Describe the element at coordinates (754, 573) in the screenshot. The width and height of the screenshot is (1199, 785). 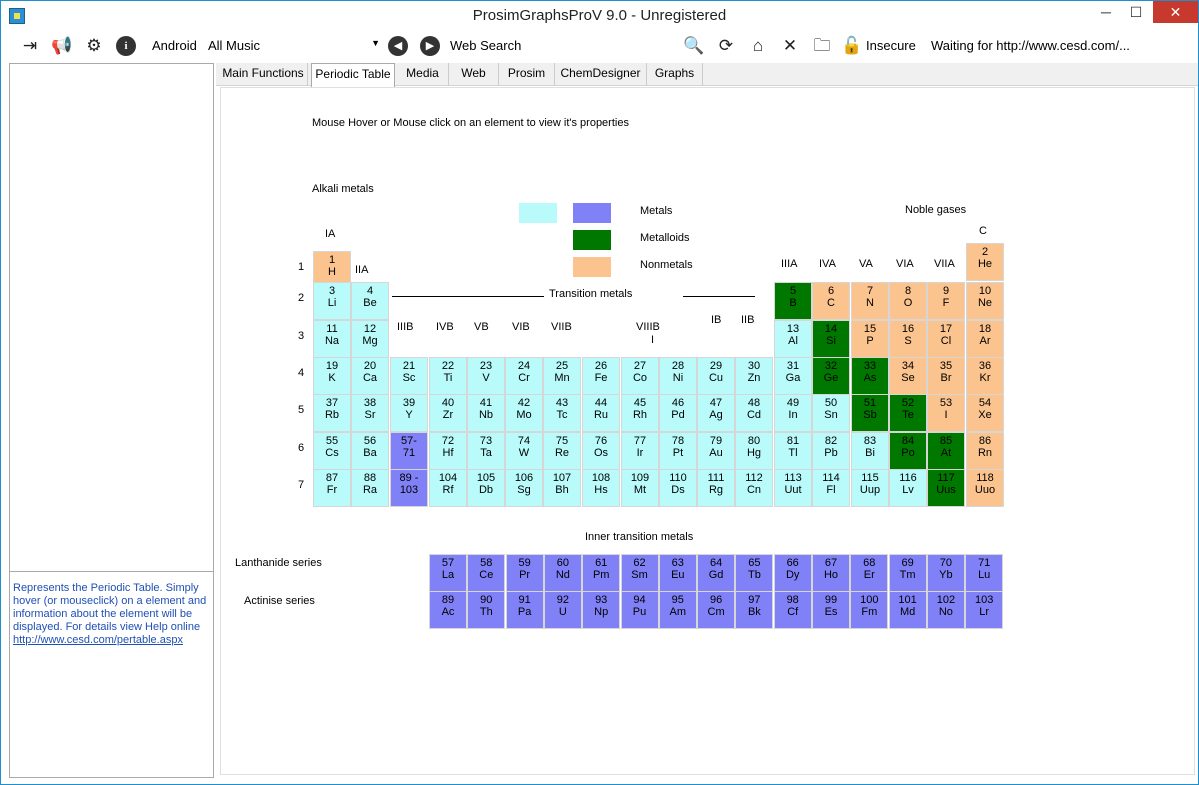
I see `lanthanide-tb: 65 Tb` at that location.